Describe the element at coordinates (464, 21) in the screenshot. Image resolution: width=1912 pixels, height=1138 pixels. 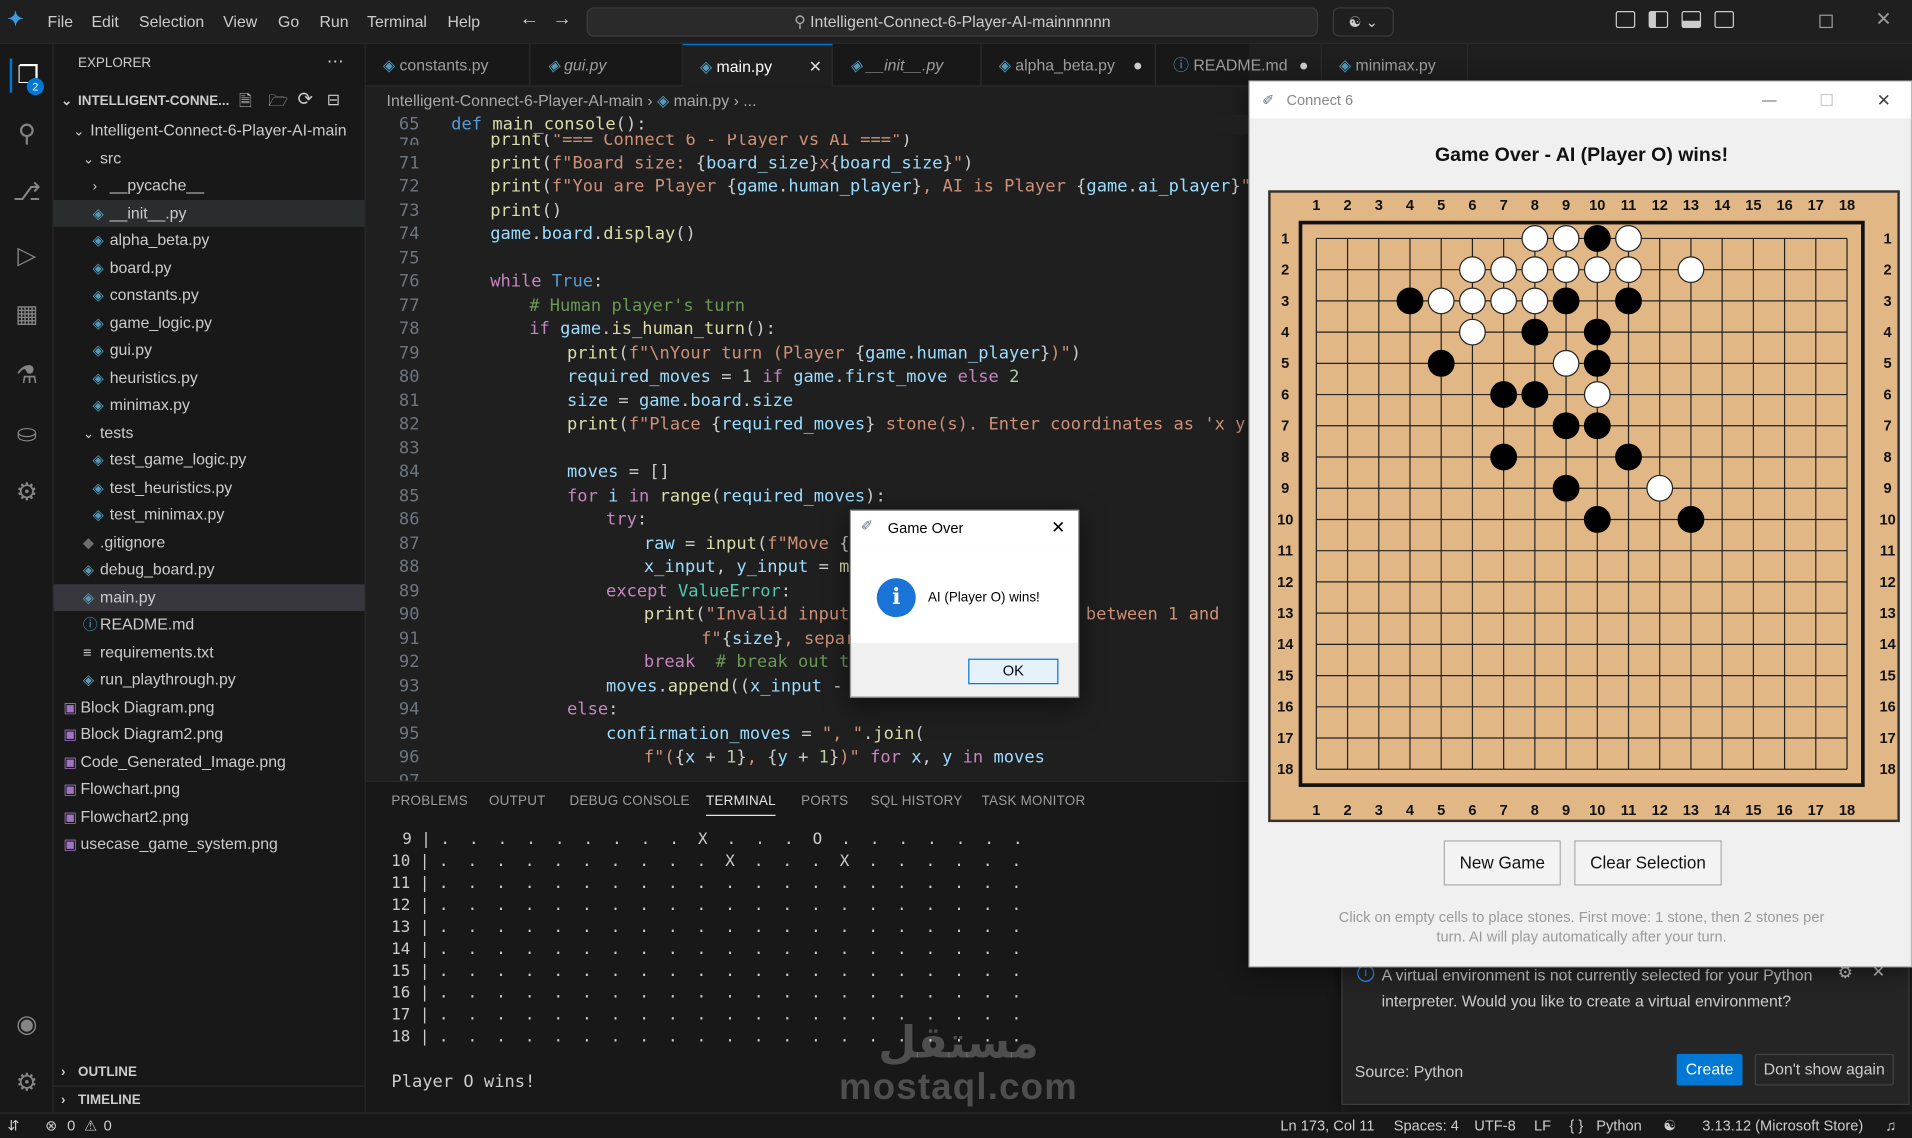
I see `menu-help: Help` at that location.